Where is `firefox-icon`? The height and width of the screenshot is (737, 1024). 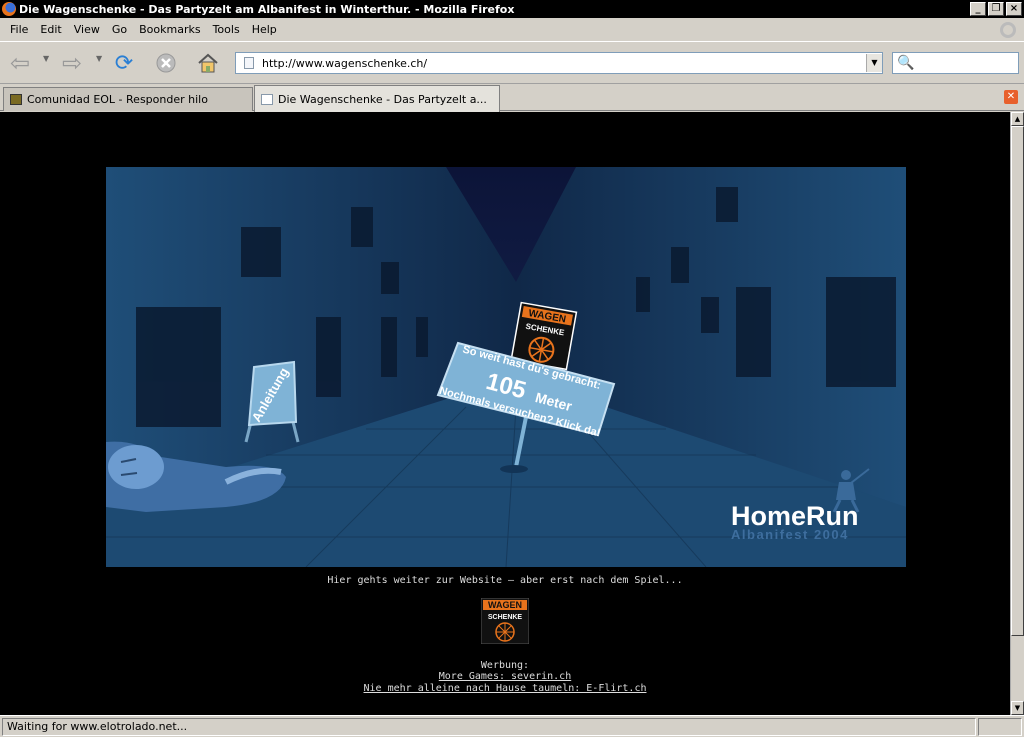 firefox-icon is located at coordinates (9, 9).